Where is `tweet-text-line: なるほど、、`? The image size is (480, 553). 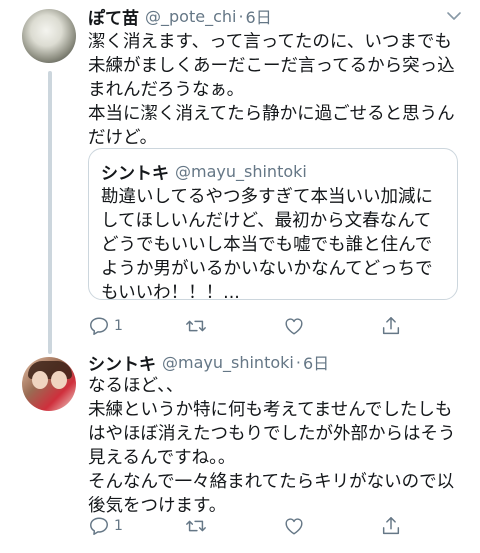 tweet-text-line: なるほど、、 is located at coordinates (136, 386).